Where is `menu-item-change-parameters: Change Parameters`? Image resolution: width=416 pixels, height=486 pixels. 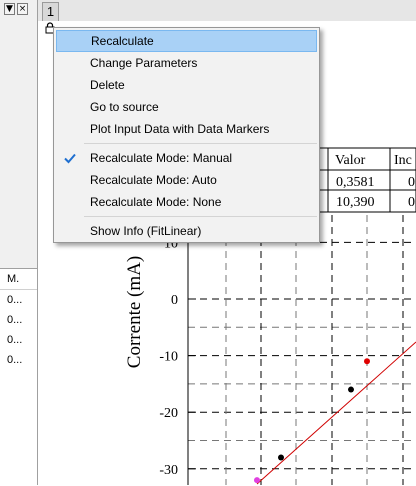
menu-item-change-parameters: Change Parameters is located at coordinates (186, 63).